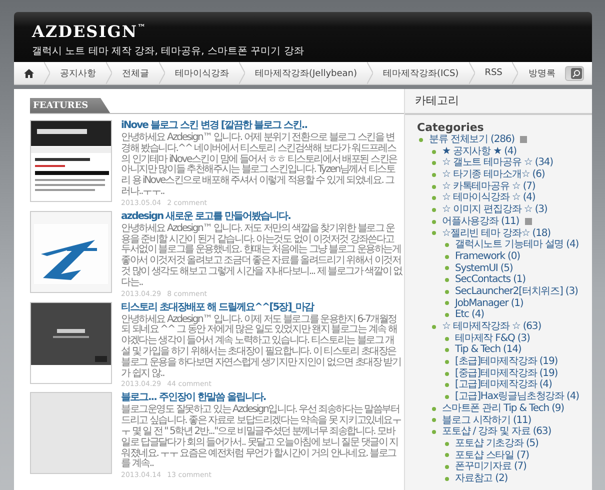  I want to click on category-link: Etc (4), so click(469, 315).